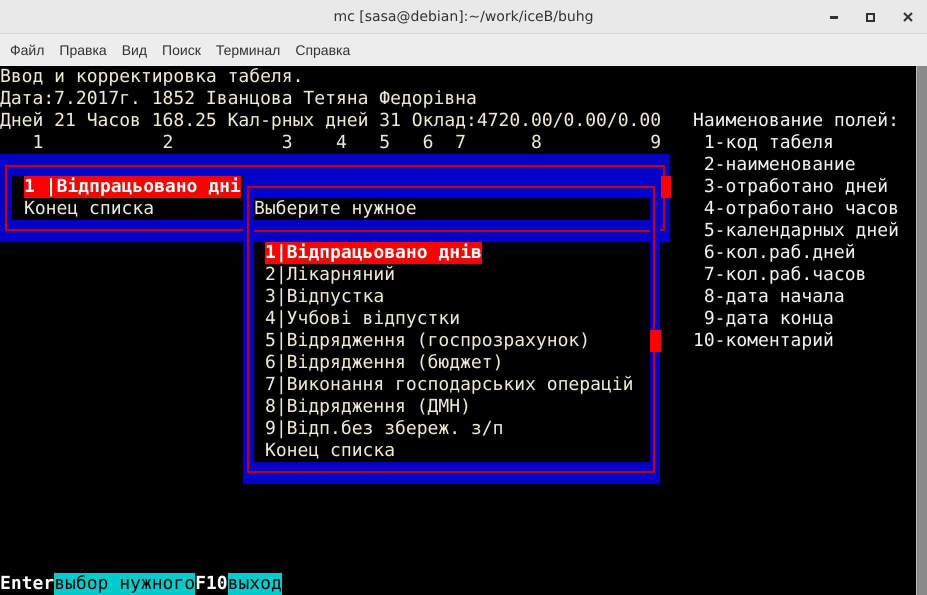 The height and width of the screenshot is (595, 927). What do you see at coordinates (87, 50) in the screenshot?
I see `menu-item: Правка` at bounding box center [87, 50].